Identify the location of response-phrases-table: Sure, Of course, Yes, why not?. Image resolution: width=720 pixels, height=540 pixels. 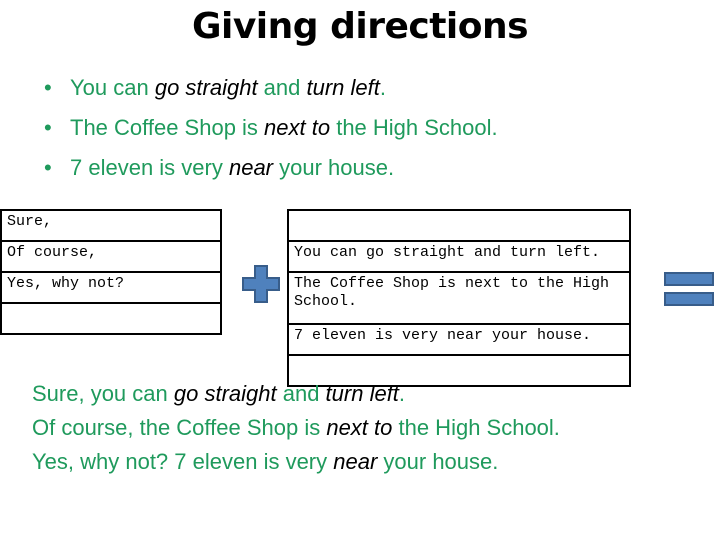
(111, 272).